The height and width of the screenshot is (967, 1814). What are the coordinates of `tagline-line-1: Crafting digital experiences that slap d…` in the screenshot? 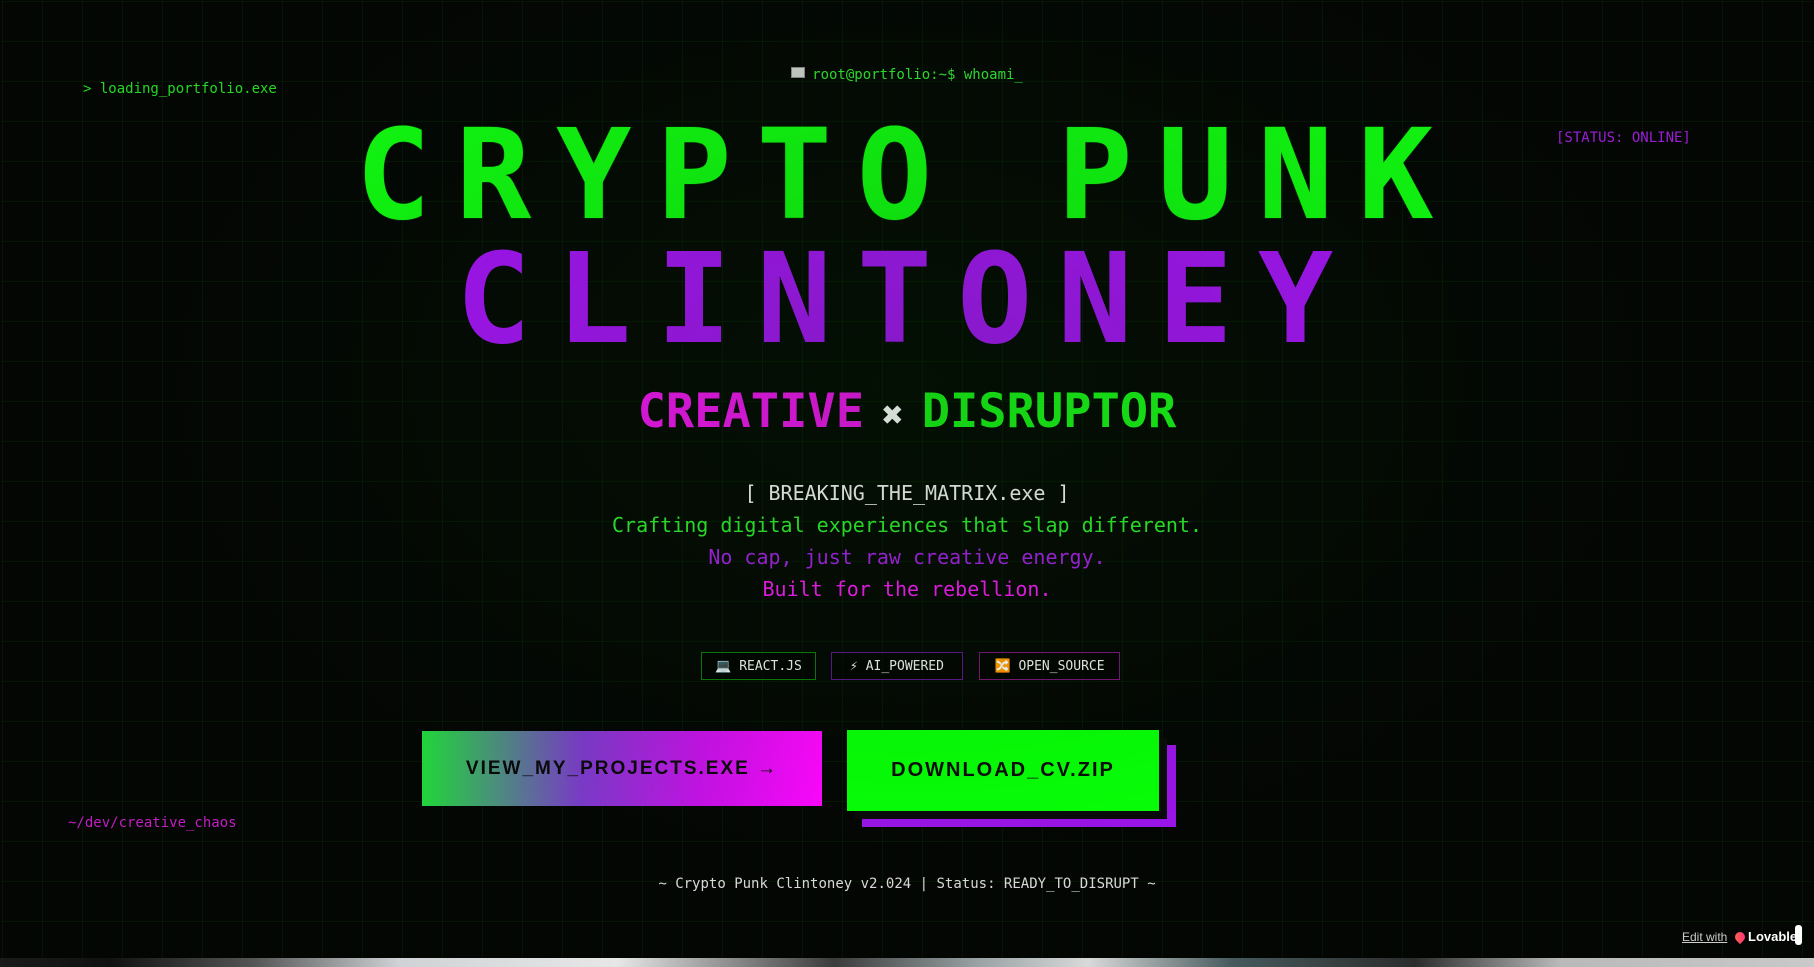 It's located at (906, 525).